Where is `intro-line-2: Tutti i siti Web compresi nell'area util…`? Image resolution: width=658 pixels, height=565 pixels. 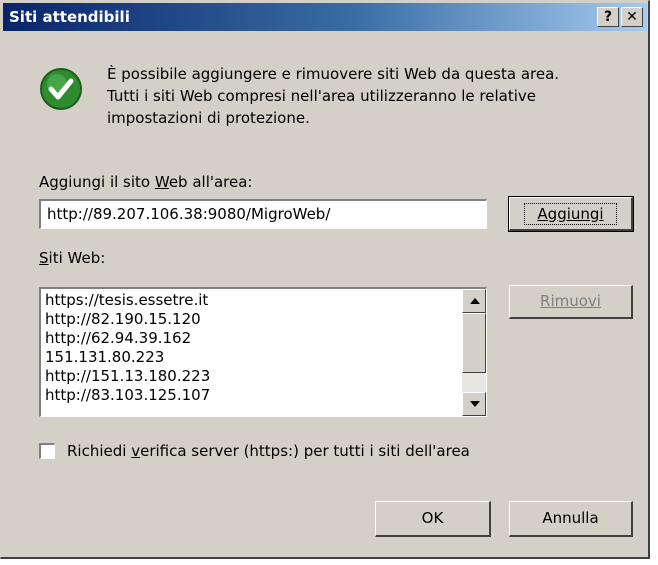 intro-line-2: Tutti i siti Web compresi nell'area util… is located at coordinates (322, 96).